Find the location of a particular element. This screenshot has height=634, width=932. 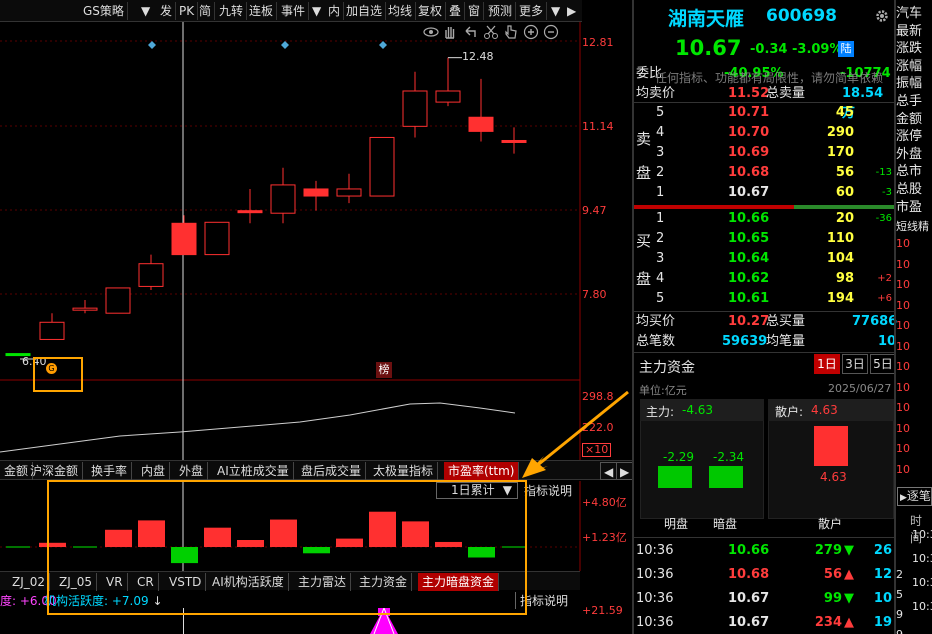

bids-row: 1 10.66 20 -36 is located at coordinates (764, 219).